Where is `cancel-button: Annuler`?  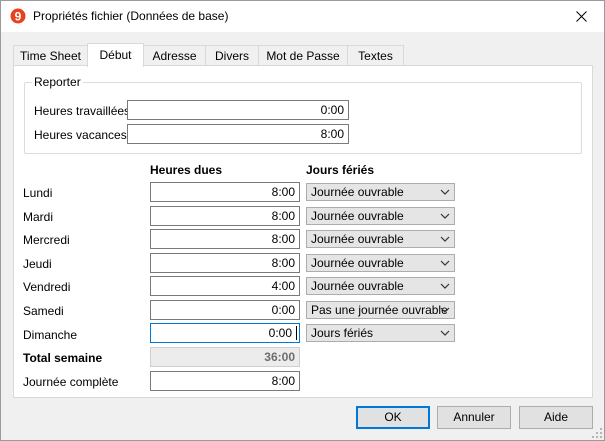
cancel-button: Annuler is located at coordinates (474, 417).